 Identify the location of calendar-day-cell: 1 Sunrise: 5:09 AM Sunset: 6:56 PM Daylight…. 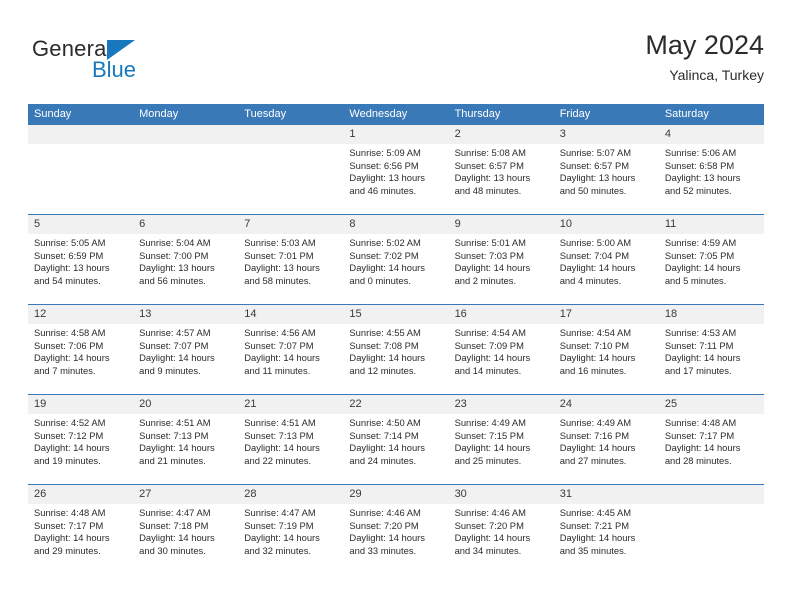
(396, 169).